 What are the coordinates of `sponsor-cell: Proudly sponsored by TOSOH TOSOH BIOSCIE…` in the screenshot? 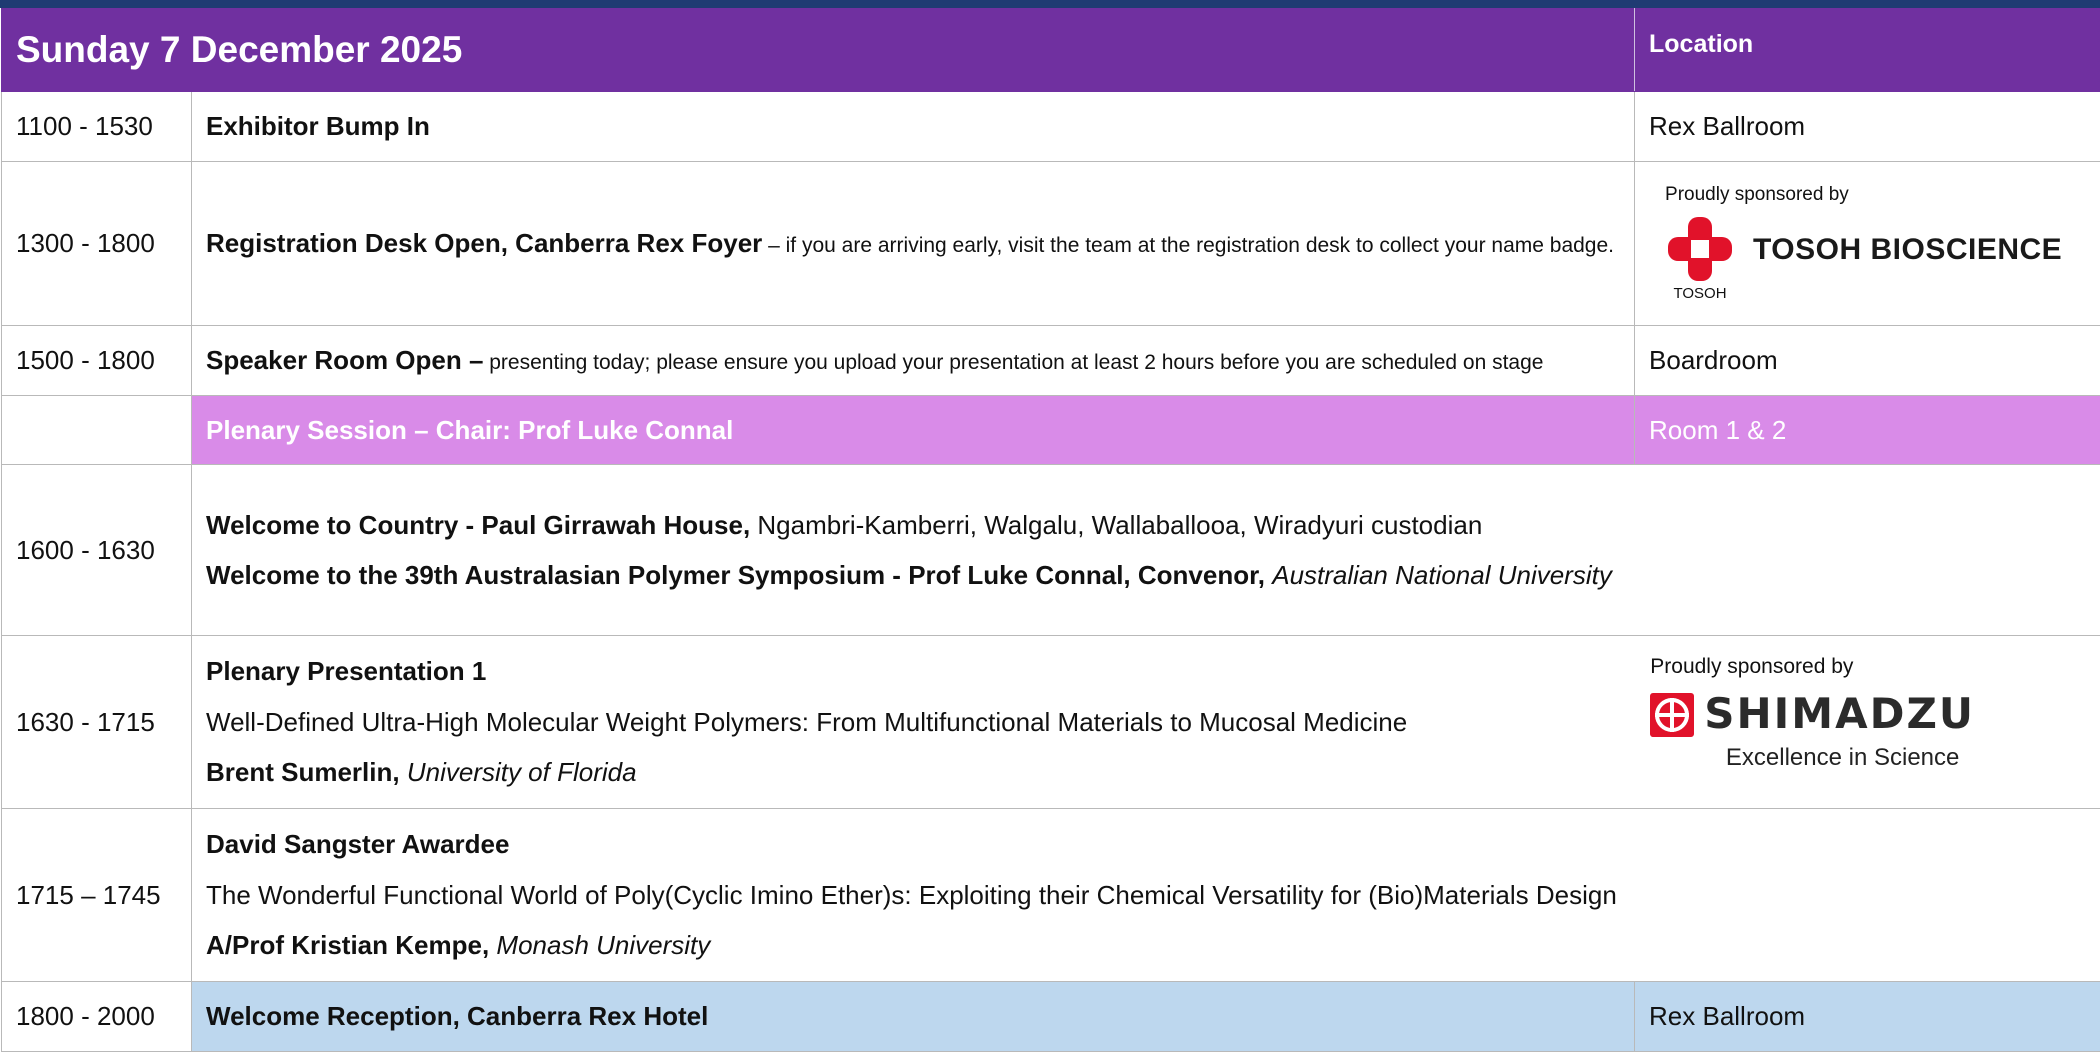 It's located at (1867, 244).